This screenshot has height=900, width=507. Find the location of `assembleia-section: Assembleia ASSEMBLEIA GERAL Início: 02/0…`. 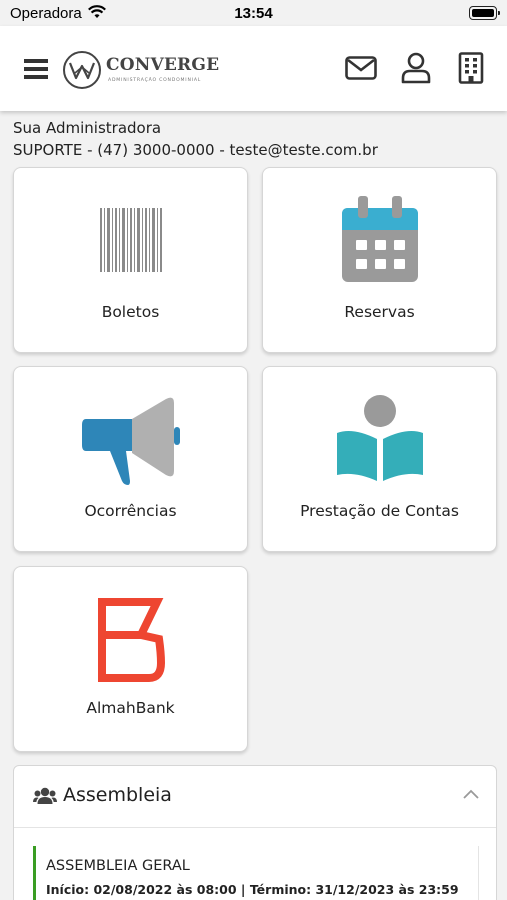

assembleia-section: Assembleia ASSEMBLEIA GERAL Início: 02/0… is located at coordinates (255, 832).